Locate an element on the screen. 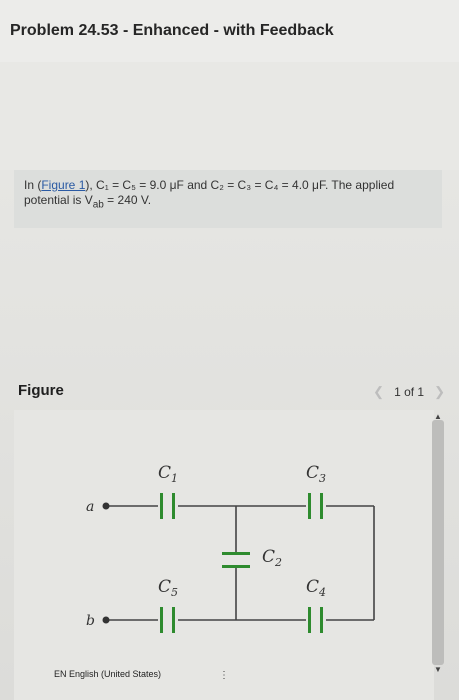 The height and width of the screenshot is (700, 459). potential-subscript: ab is located at coordinates (98, 205).